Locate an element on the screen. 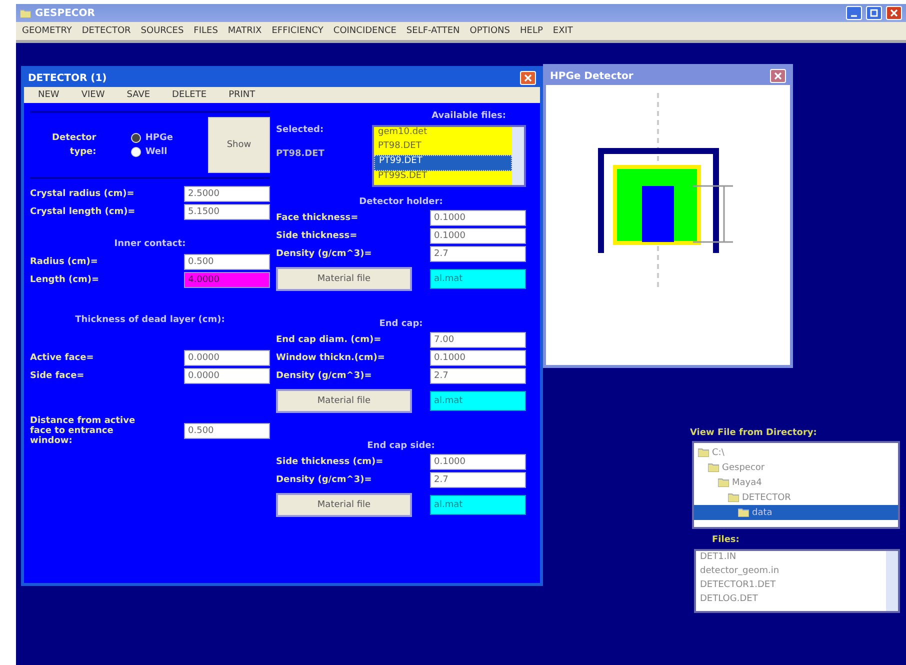 The width and height of the screenshot is (906, 665). section-heading: End cap: is located at coordinates (401, 324).